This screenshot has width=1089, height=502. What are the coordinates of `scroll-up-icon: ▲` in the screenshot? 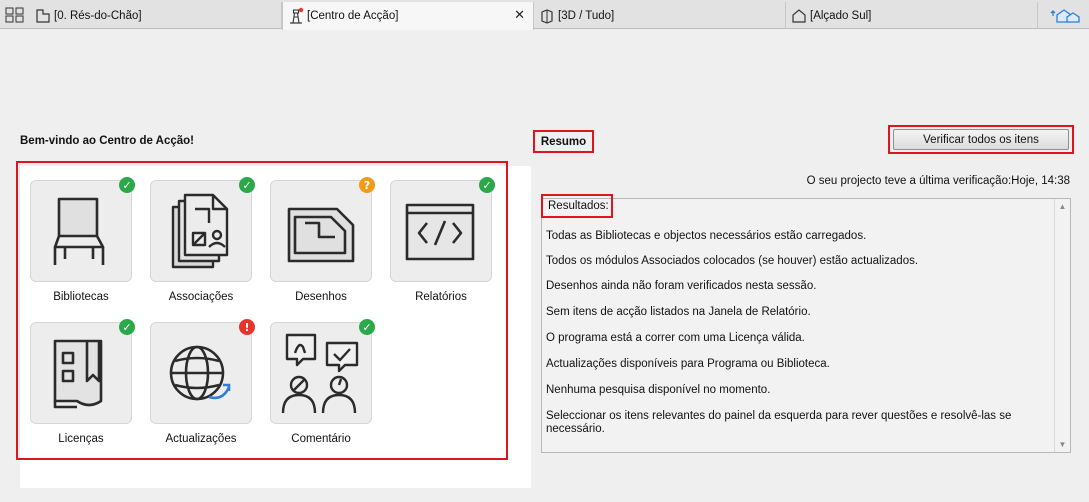 It's located at (1062, 206).